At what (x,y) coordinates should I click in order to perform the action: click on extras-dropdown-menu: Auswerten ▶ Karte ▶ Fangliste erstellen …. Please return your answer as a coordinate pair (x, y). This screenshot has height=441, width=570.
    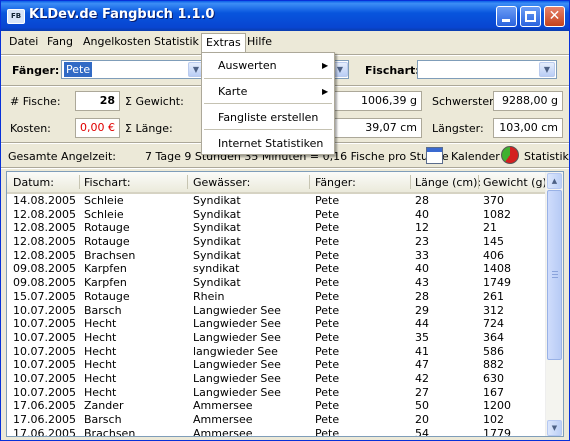
    Looking at the image, I should click on (268, 103).